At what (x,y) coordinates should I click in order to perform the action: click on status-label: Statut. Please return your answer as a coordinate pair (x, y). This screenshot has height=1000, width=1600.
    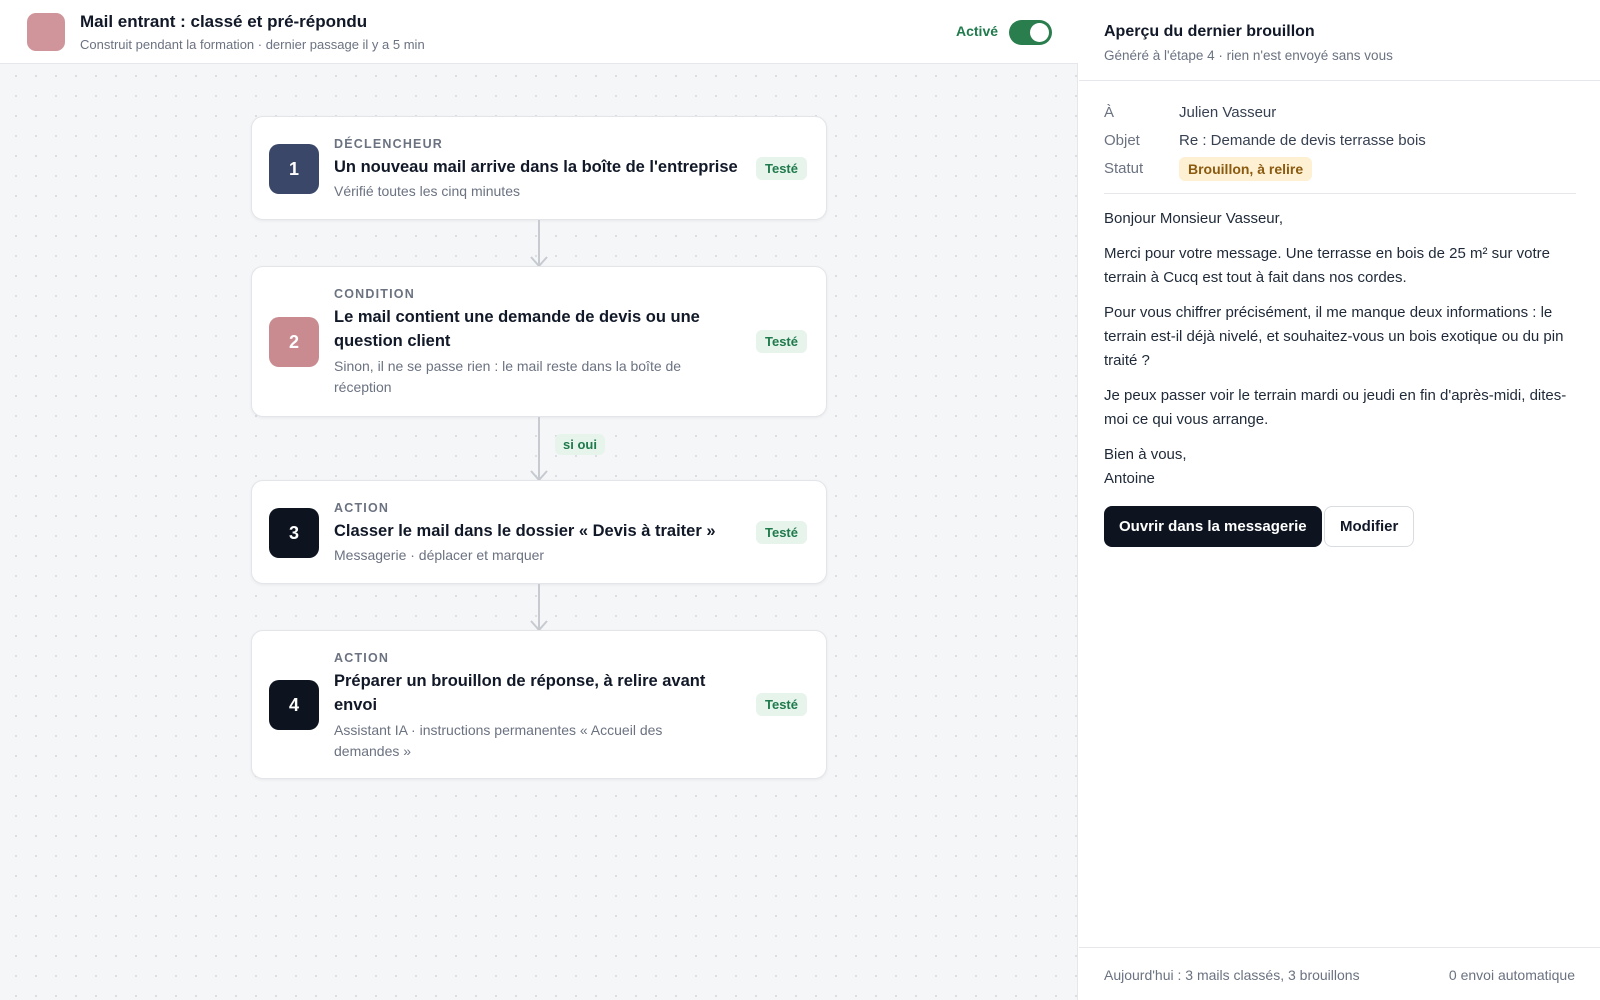
    Looking at the image, I should click on (1124, 168).